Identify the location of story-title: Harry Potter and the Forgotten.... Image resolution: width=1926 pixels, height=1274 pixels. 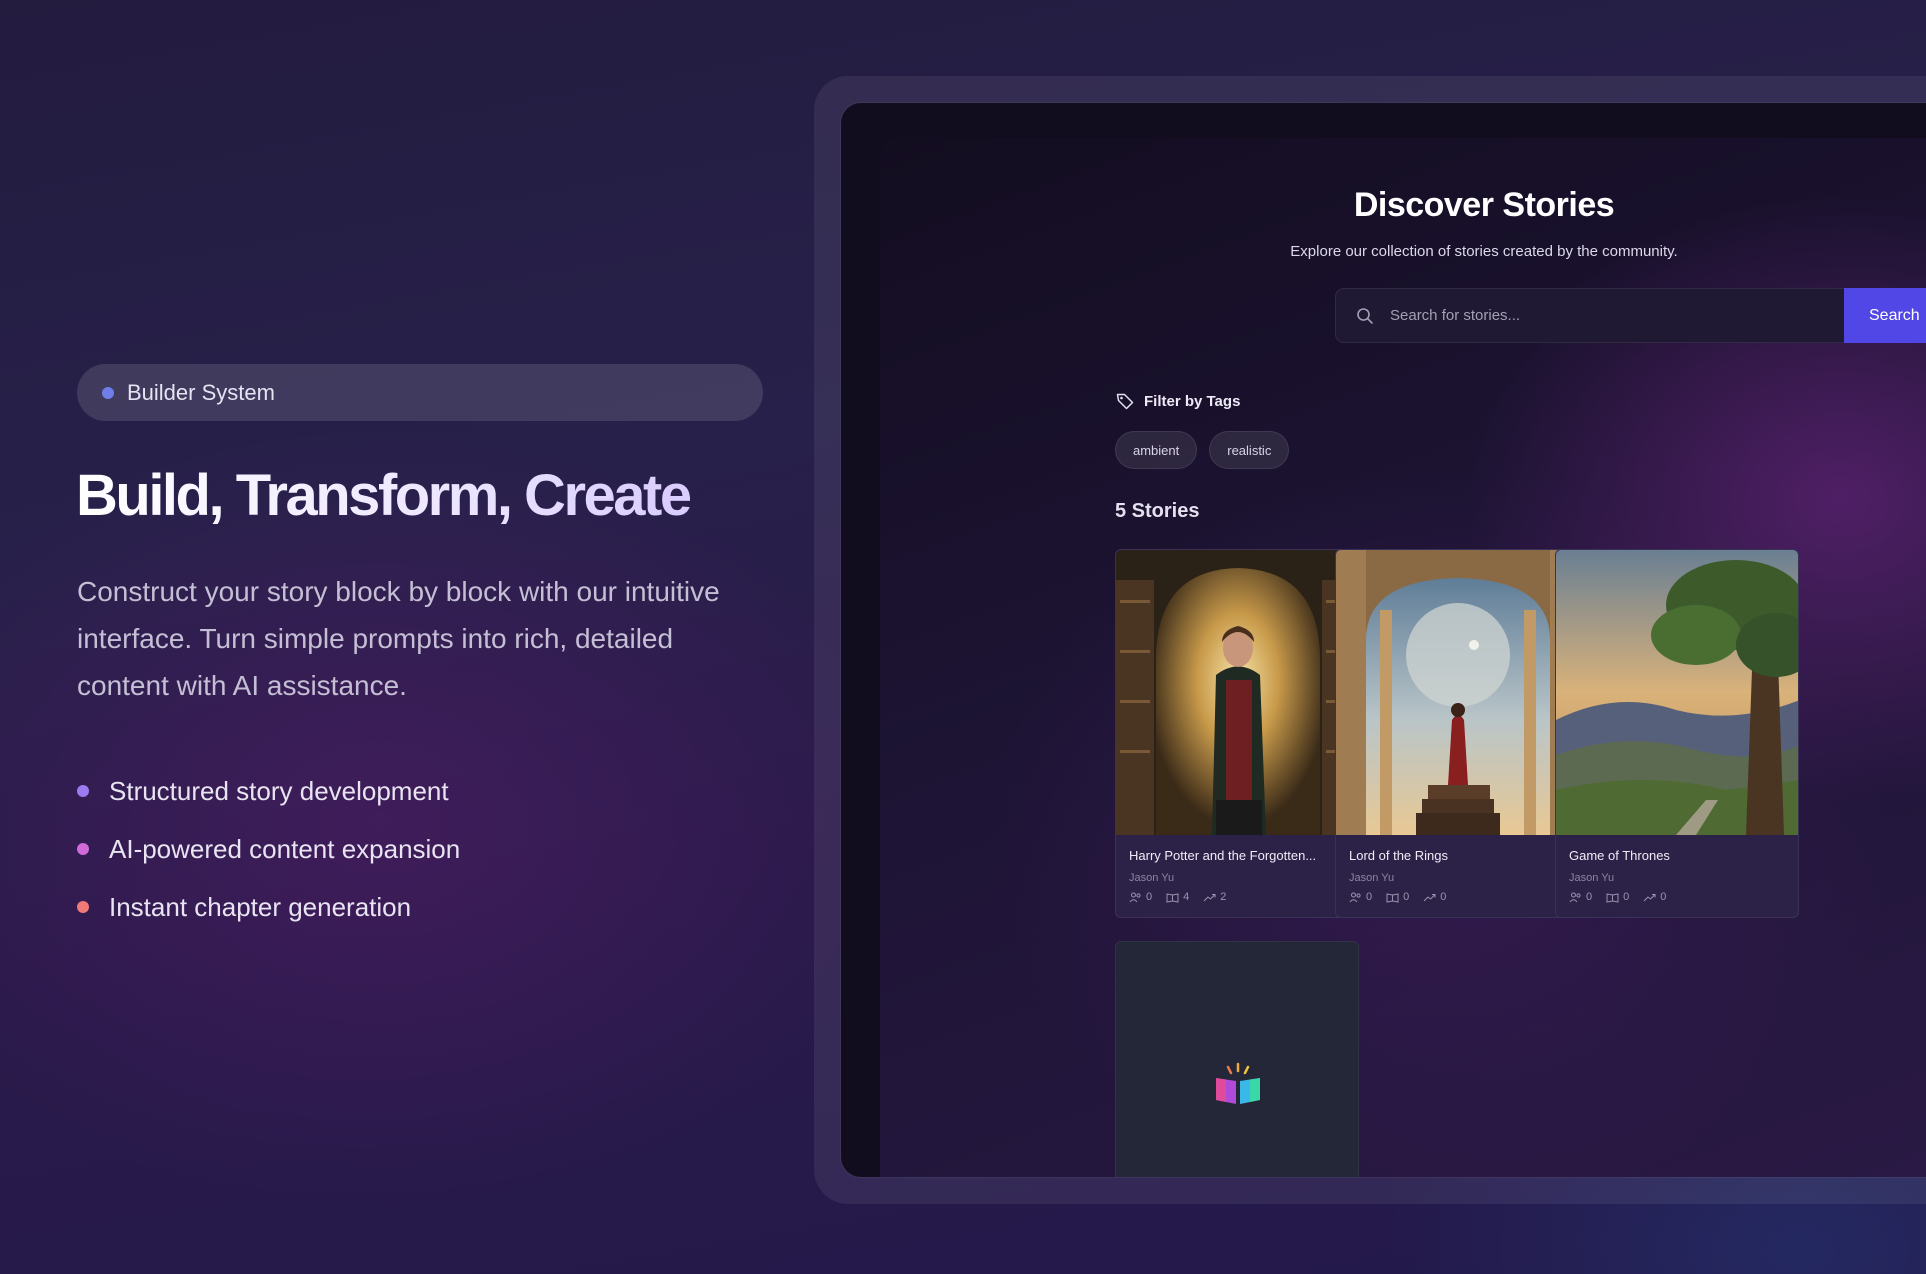
(1223, 855).